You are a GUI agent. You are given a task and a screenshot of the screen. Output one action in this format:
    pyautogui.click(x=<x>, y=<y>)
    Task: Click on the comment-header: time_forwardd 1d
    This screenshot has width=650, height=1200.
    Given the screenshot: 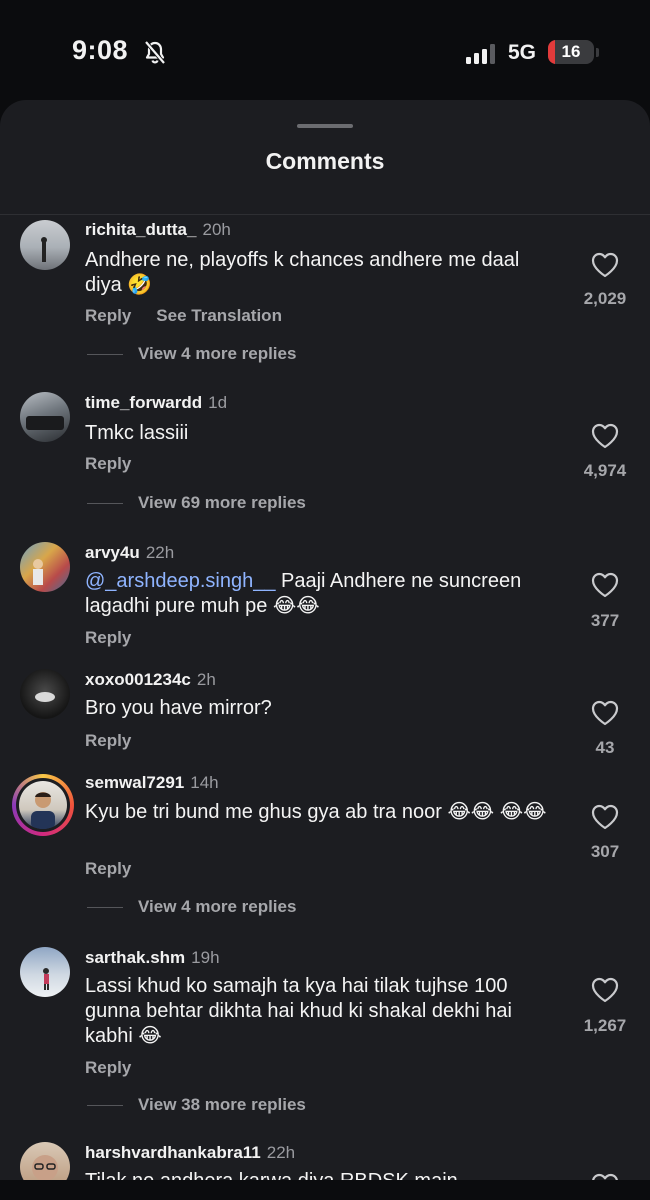 What is the action you would take?
    pyautogui.click(x=156, y=403)
    